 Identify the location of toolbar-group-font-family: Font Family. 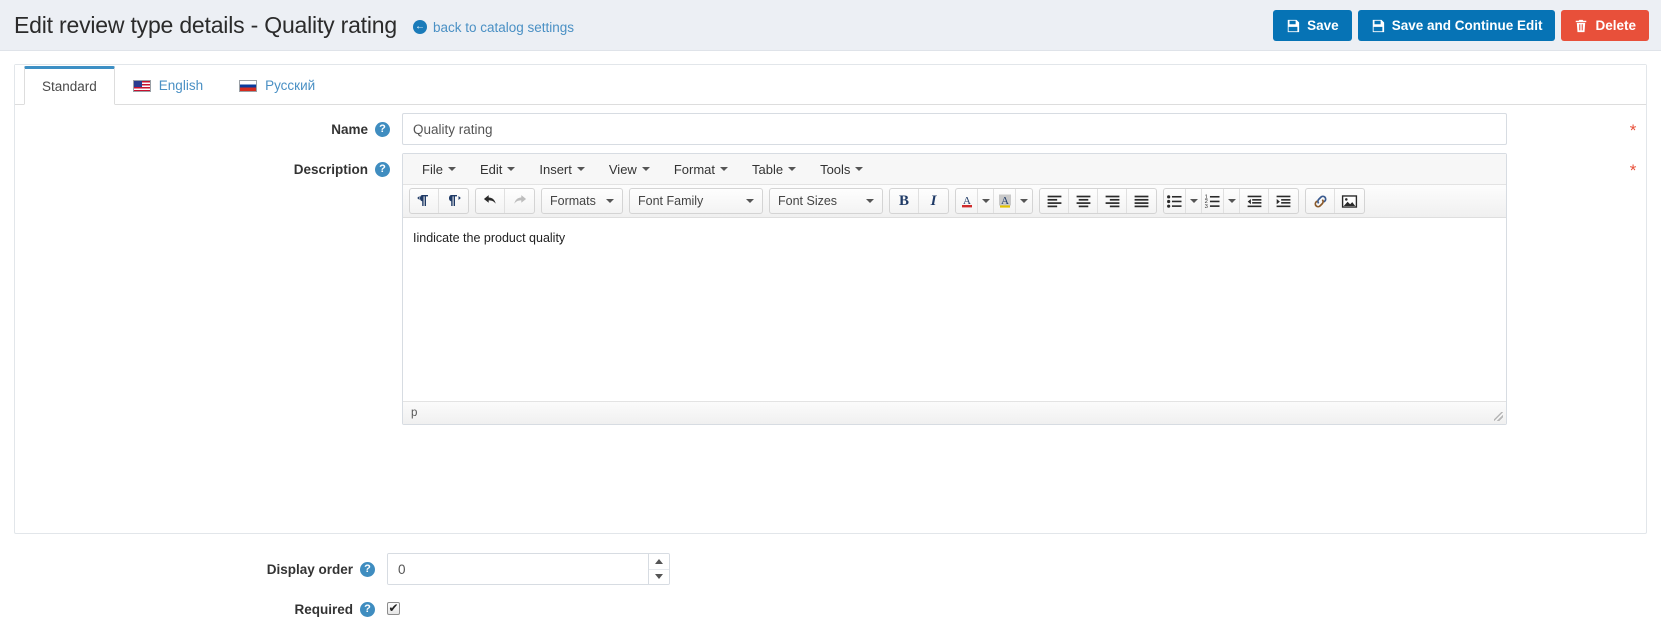
(696, 201).